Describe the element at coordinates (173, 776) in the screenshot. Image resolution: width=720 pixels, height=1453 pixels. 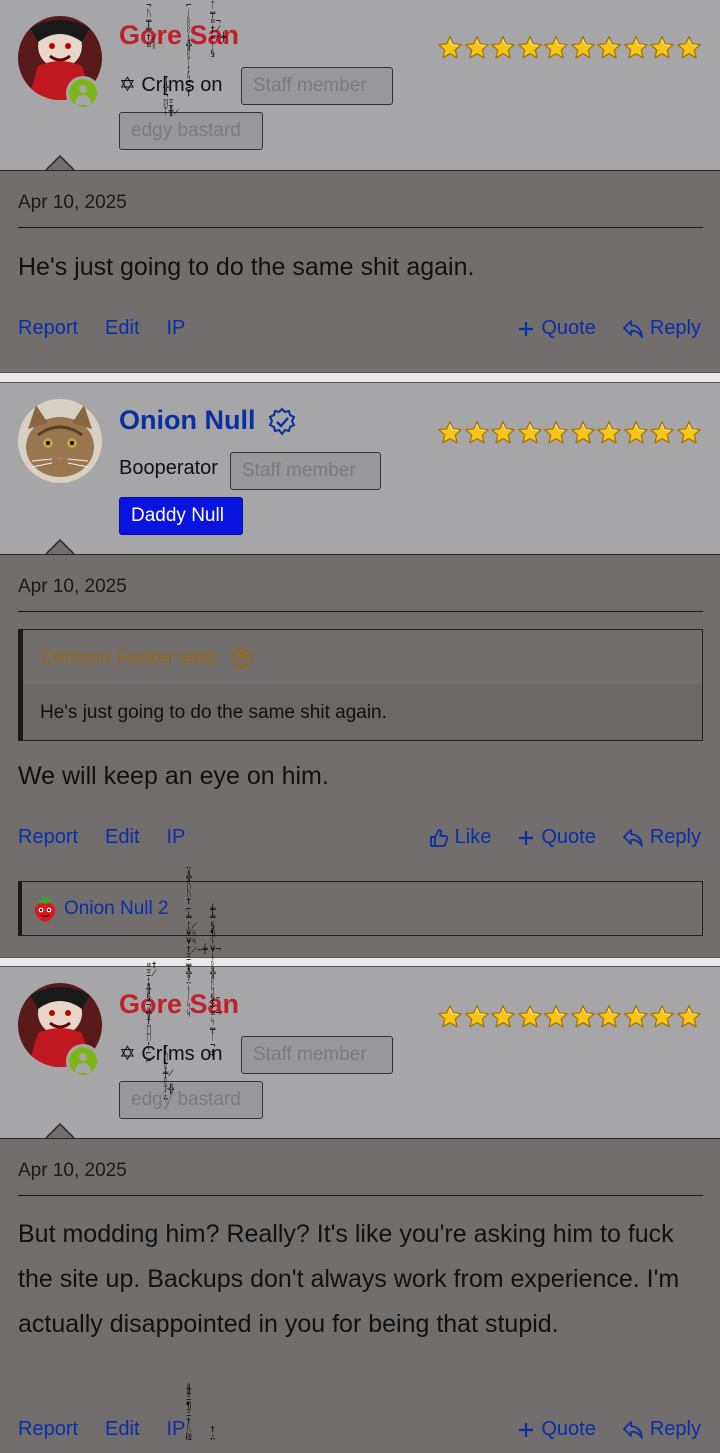
I see `post-content: We will keep an eye on him.` at that location.